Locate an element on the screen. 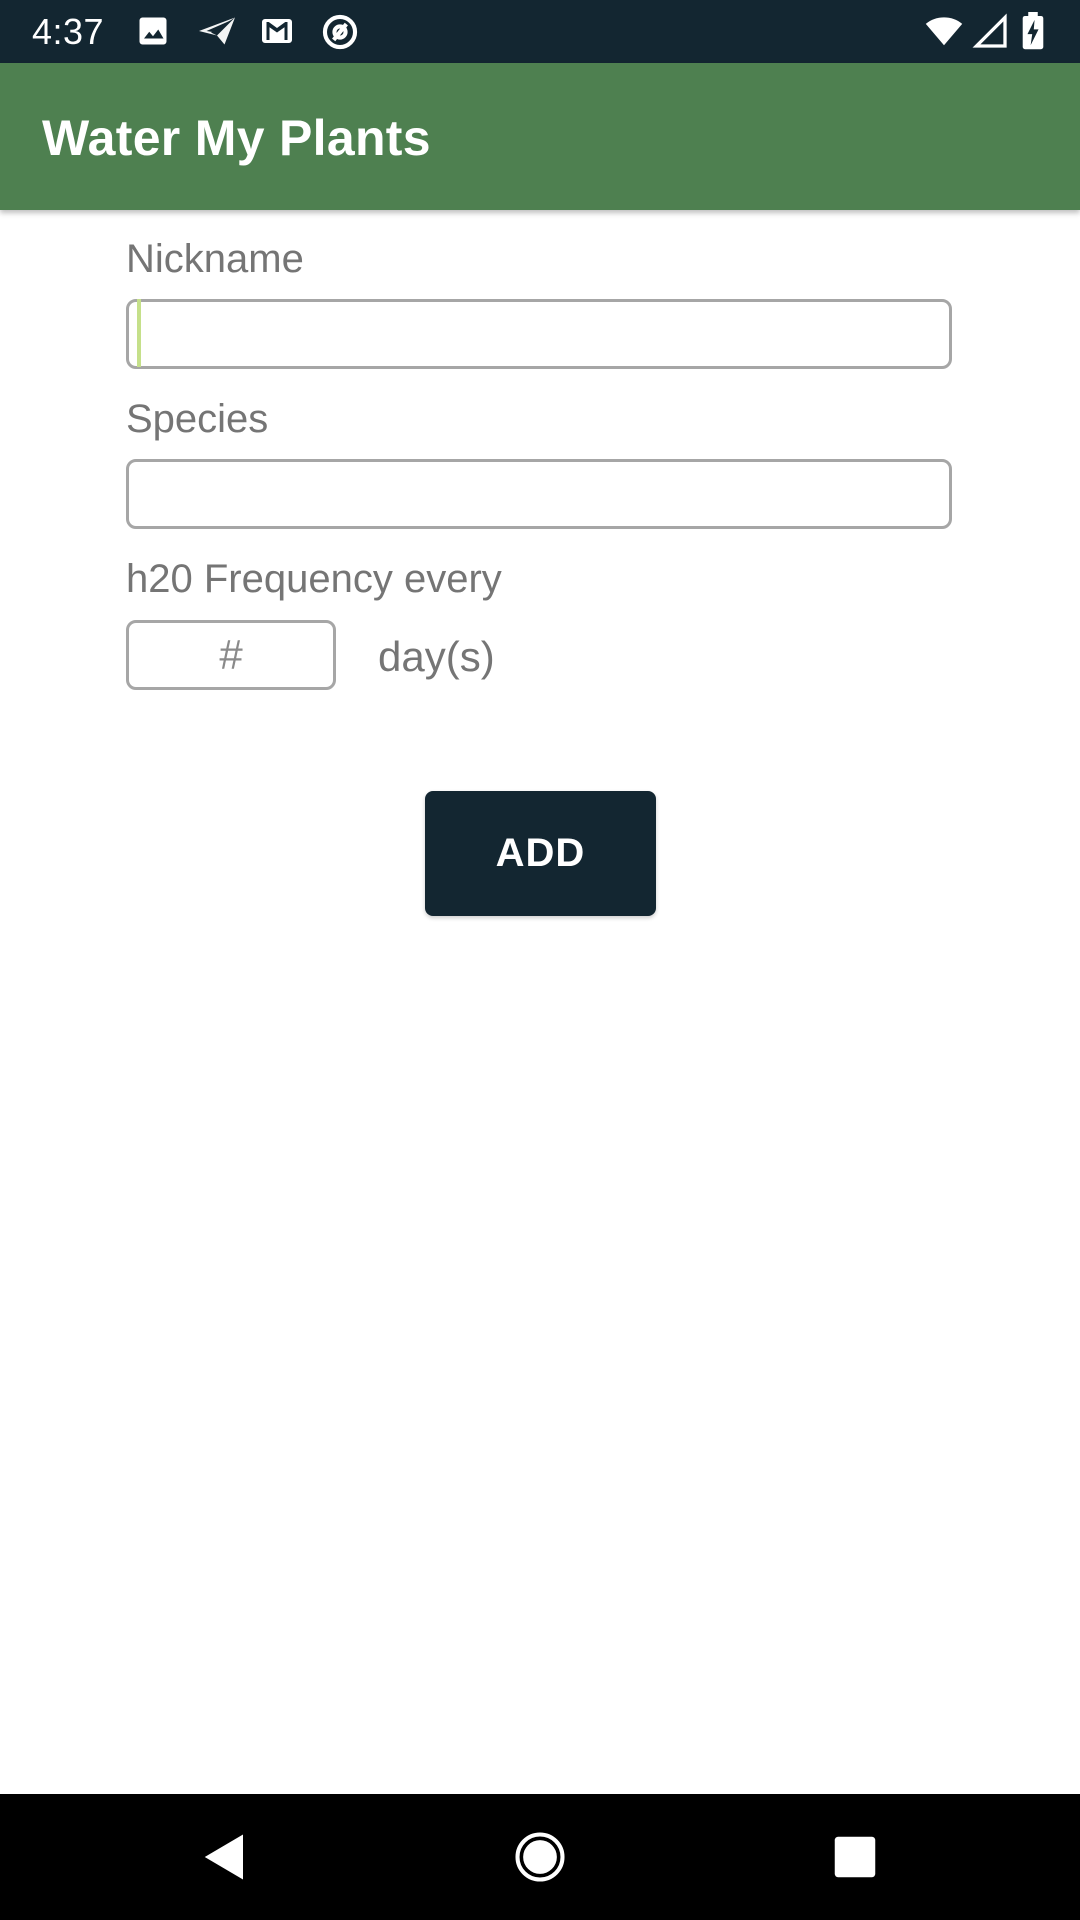 The height and width of the screenshot is (1920, 1080). send-icon is located at coordinates (216, 31).